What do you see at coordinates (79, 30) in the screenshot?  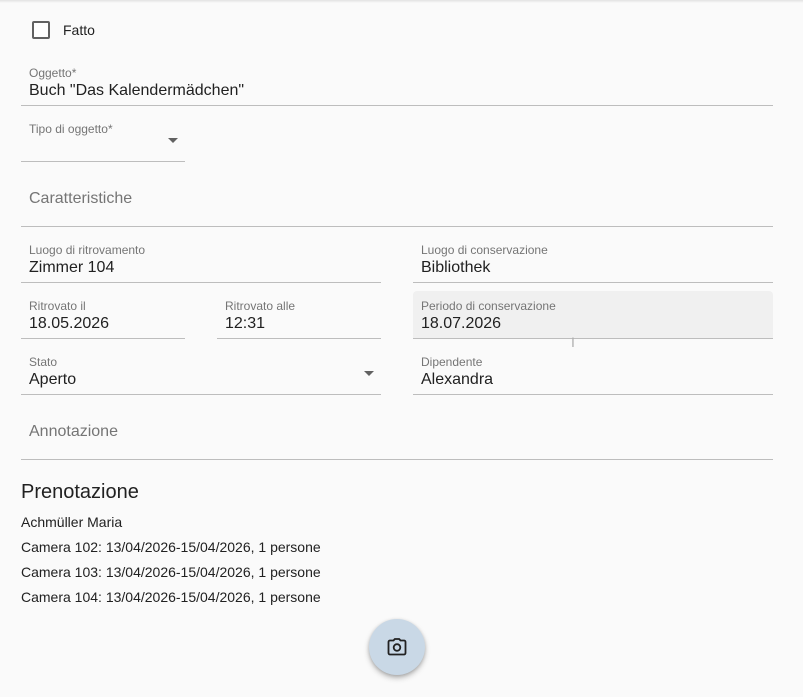 I see `done-checkbox-label: Fatto` at bounding box center [79, 30].